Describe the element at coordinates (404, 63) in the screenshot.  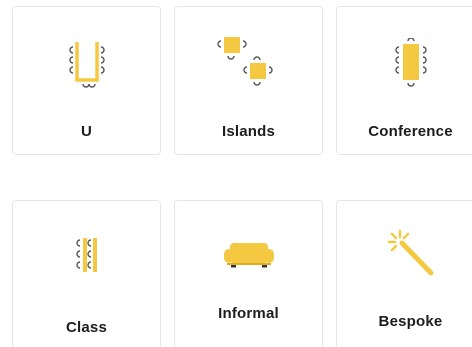
I see `conference-table-icon` at that location.